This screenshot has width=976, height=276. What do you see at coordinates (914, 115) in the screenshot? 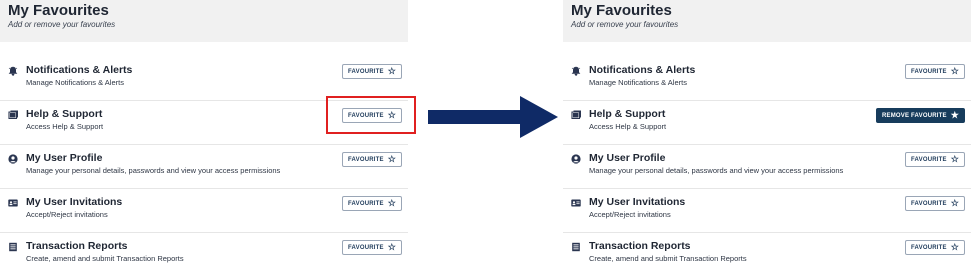
I see `button-label: REMOVE FAVOURITE` at bounding box center [914, 115].